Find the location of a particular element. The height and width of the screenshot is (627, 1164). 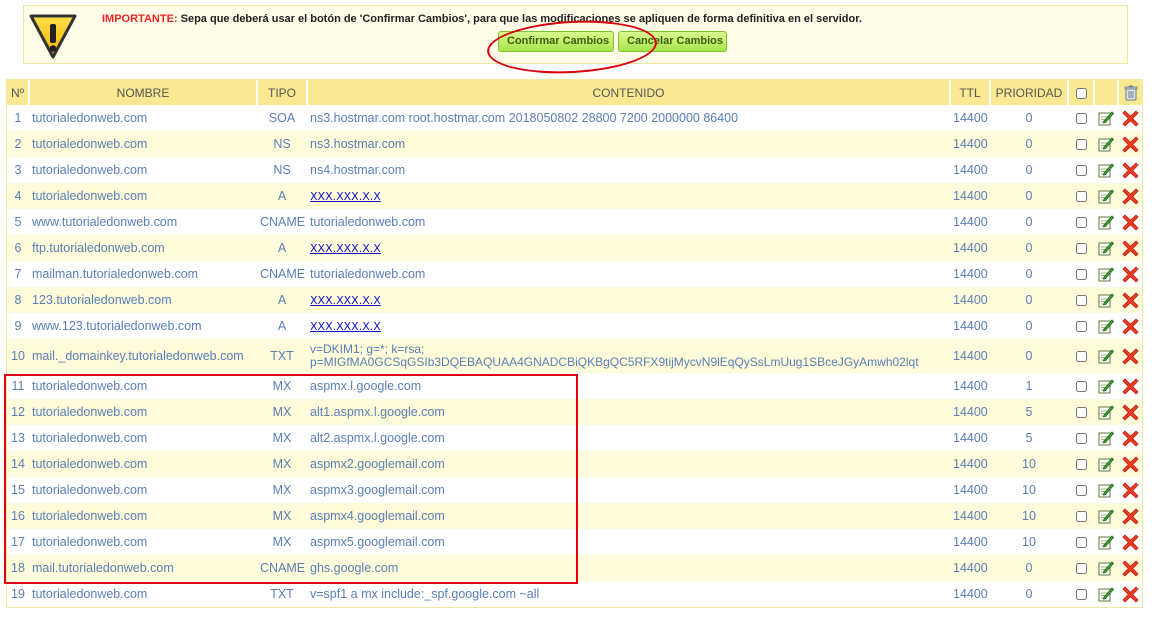

record-type: NS is located at coordinates (282, 170).